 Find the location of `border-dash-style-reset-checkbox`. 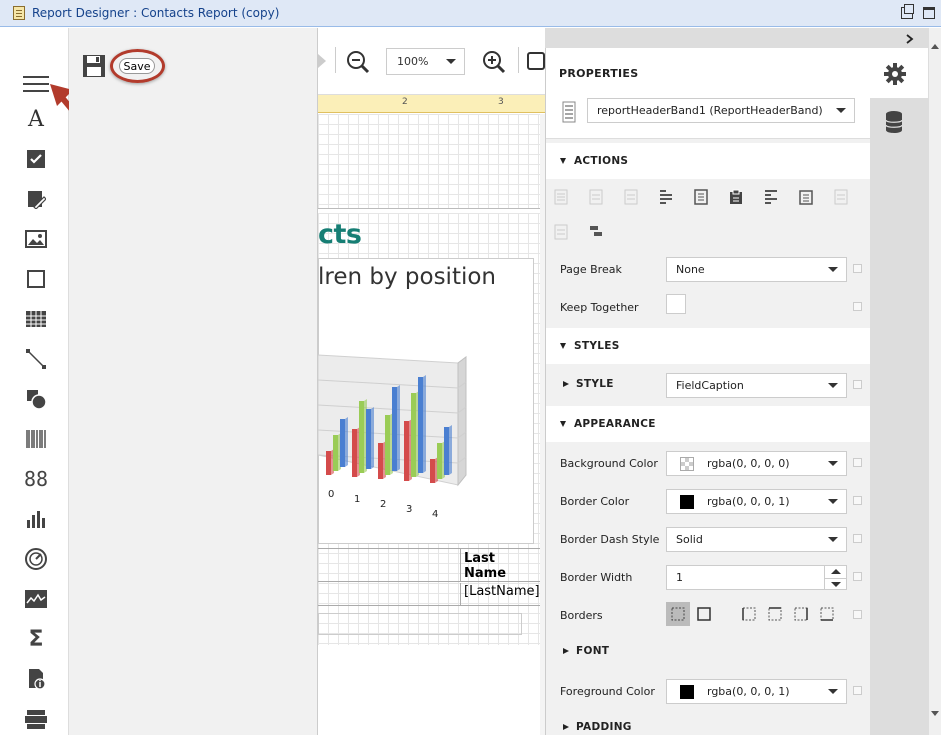

border-dash-style-reset-checkbox is located at coordinates (857, 538).